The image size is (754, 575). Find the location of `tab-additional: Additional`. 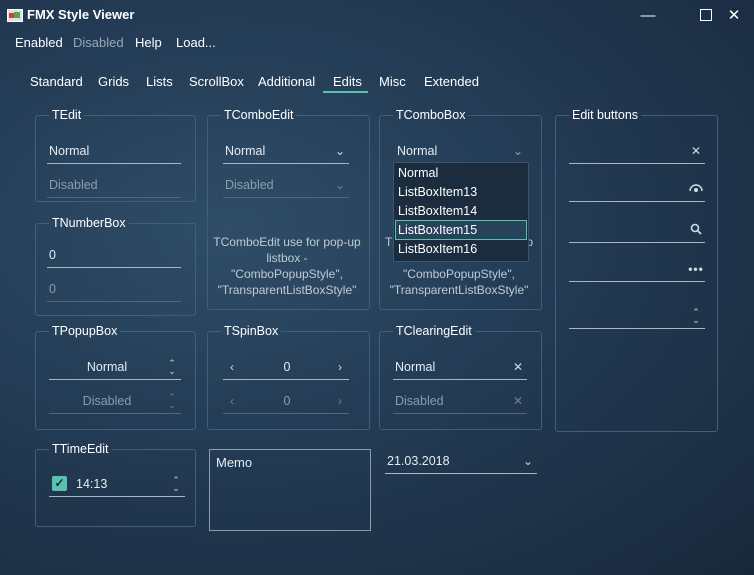

tab-additional: Additional is located at coordinates (286, 81).